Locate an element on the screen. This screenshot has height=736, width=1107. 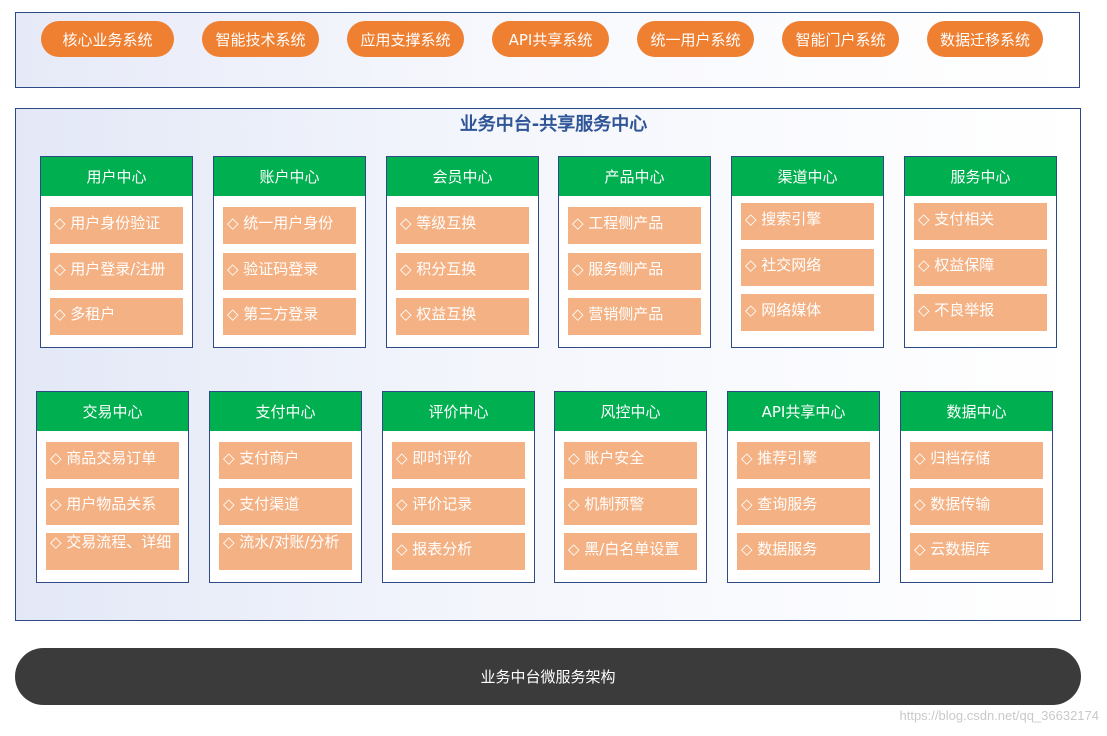
card-item: ◇ 支付渠道 is located at coordinates (285, 506).